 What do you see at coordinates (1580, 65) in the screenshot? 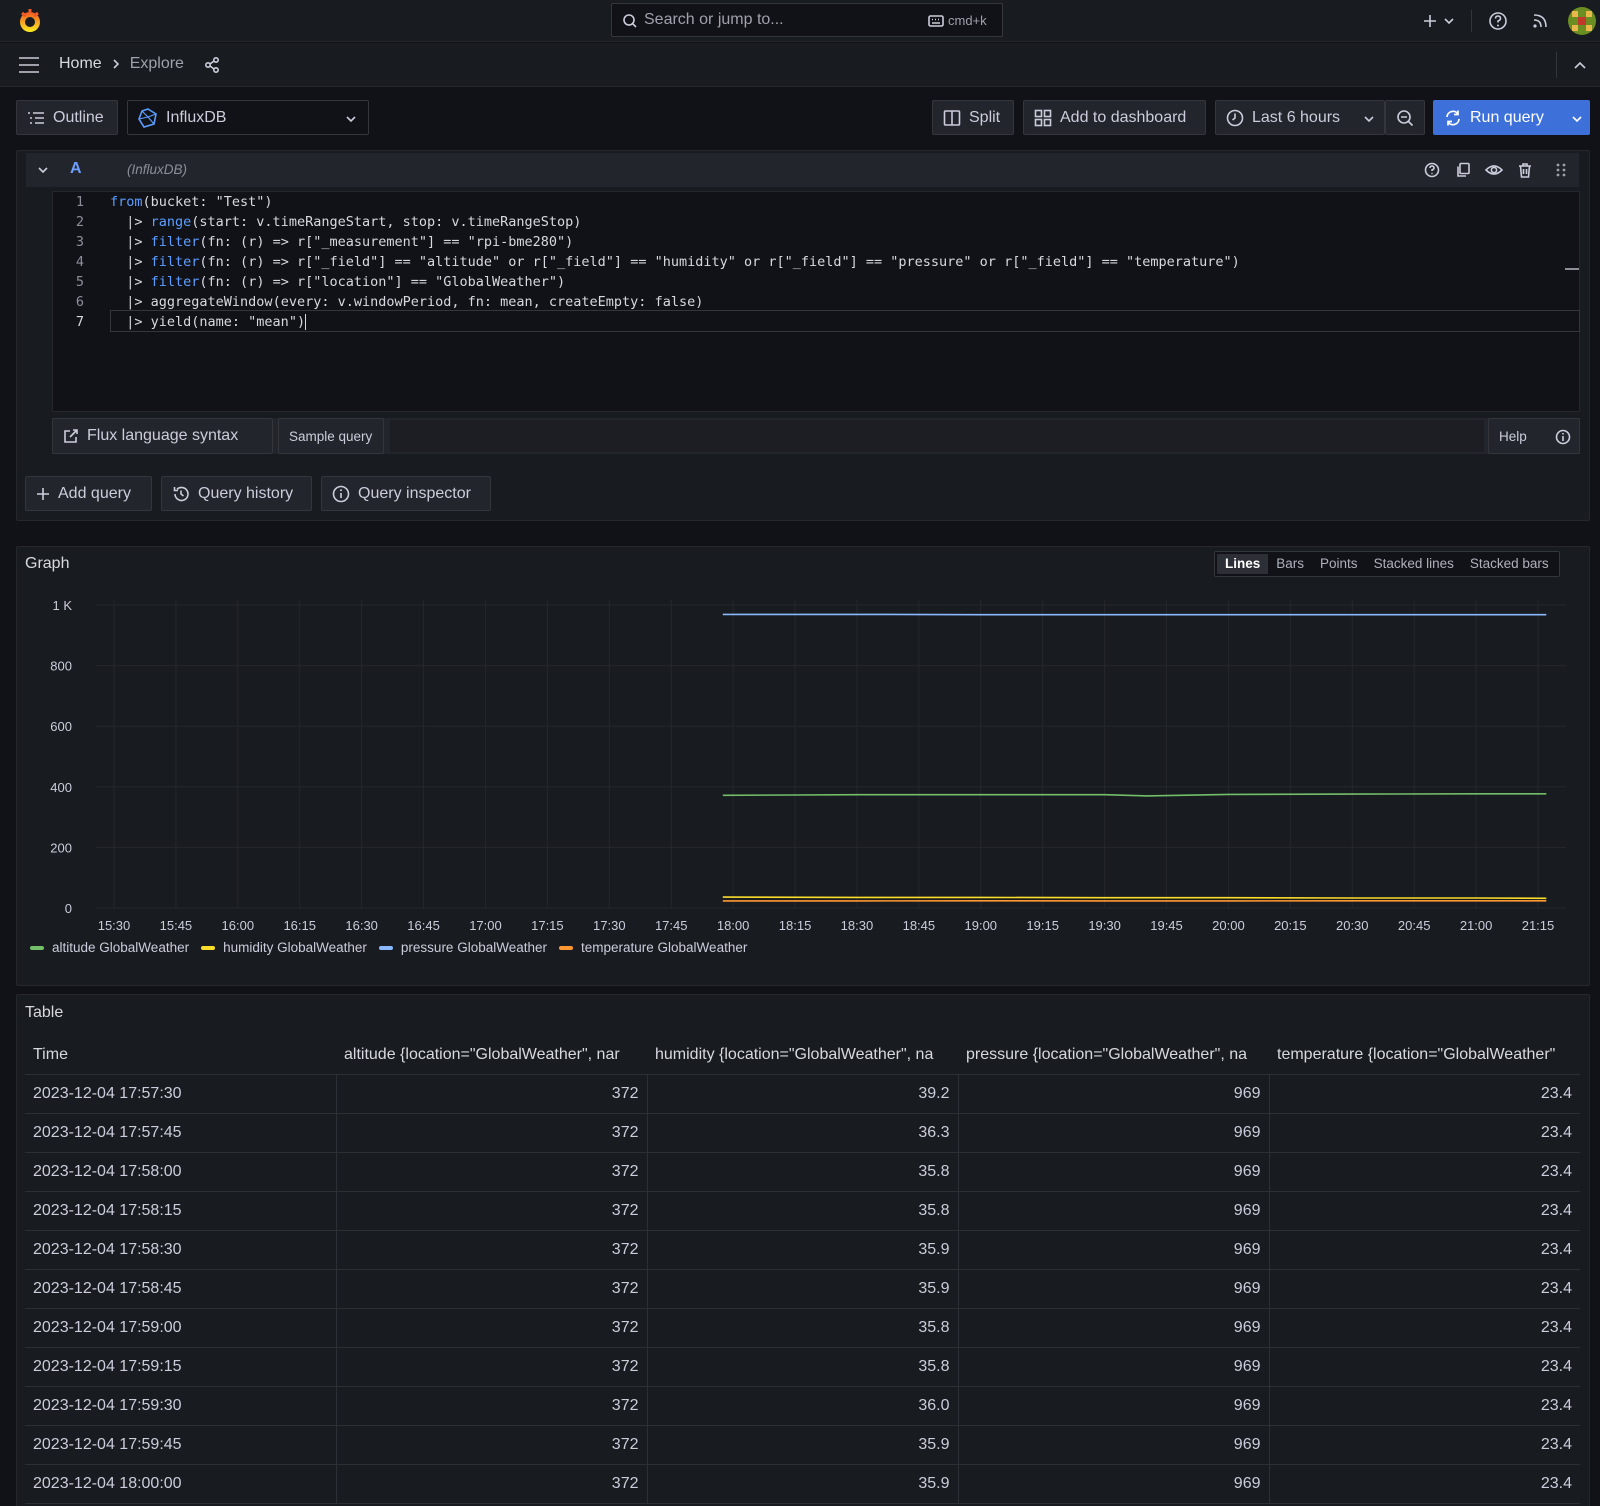
I see `chevron-up-icon` at bounding box center [1580, 65].